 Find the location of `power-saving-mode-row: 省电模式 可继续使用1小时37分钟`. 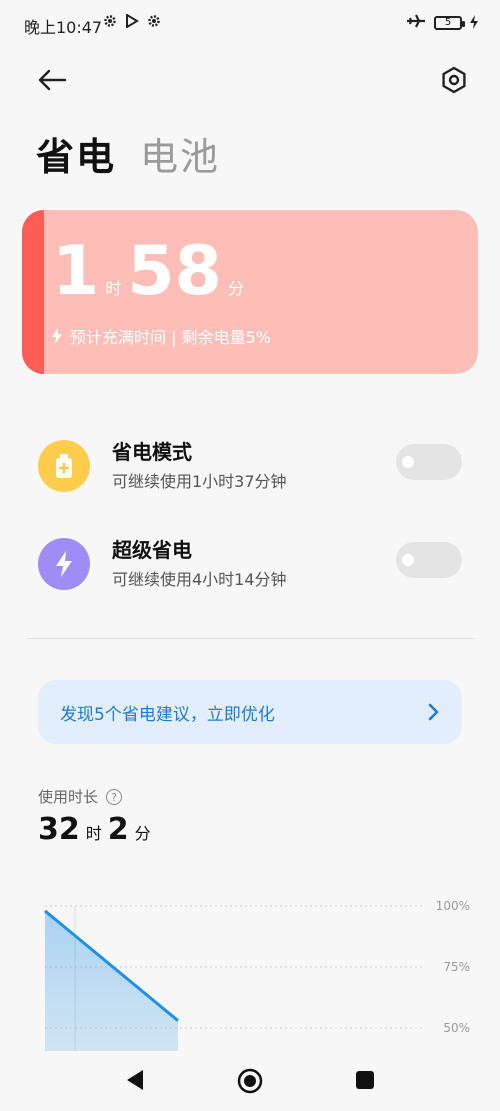

power-saving-mode-row: 省电模式 可继续使用1小时37分钟 is located at coordinates (250, 469).